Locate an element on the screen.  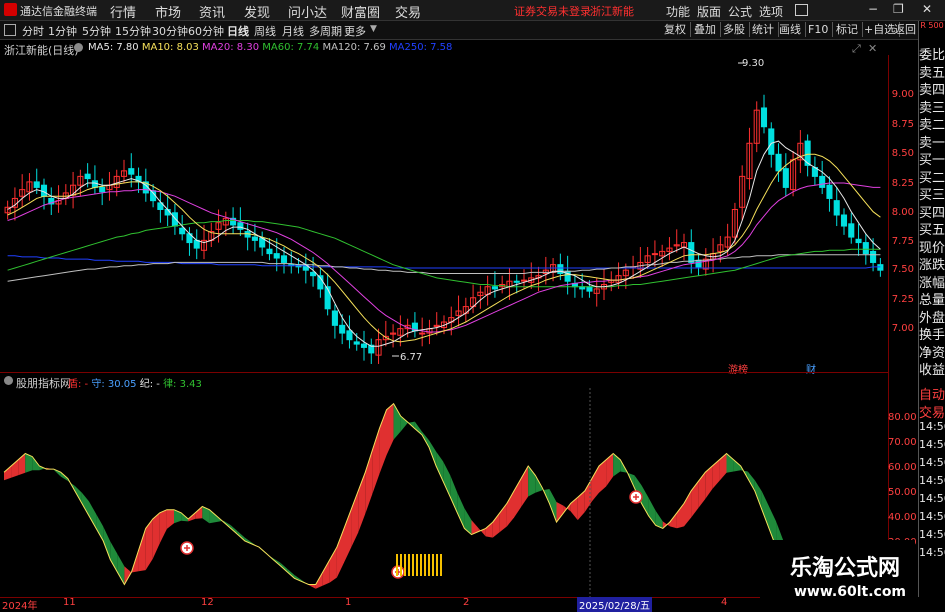
order-book-label: 换手 is located at coordinates (932, 335).